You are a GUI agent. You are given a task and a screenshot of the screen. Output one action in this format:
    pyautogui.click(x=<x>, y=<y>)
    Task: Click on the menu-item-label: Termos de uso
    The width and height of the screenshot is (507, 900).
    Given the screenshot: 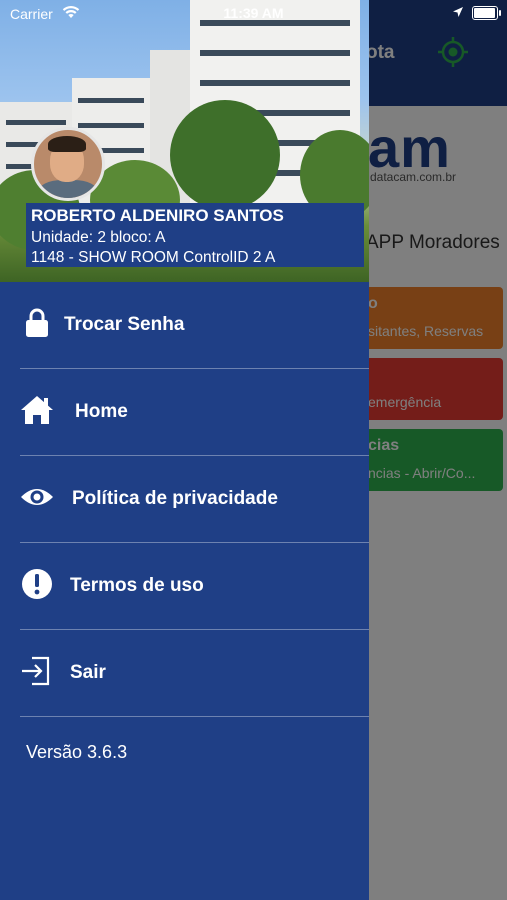 What is the action you would take?
    pyautogui.click(x=137, y=585)
    